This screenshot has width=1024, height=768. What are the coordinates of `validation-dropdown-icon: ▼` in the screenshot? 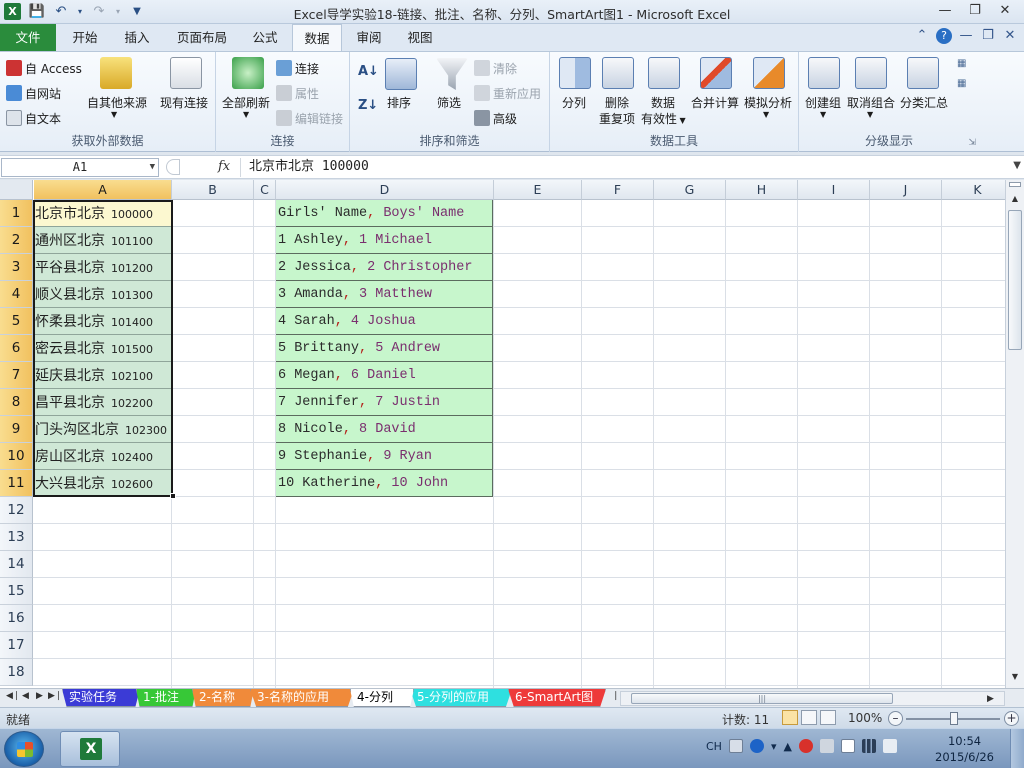 It's located at (681, 120).